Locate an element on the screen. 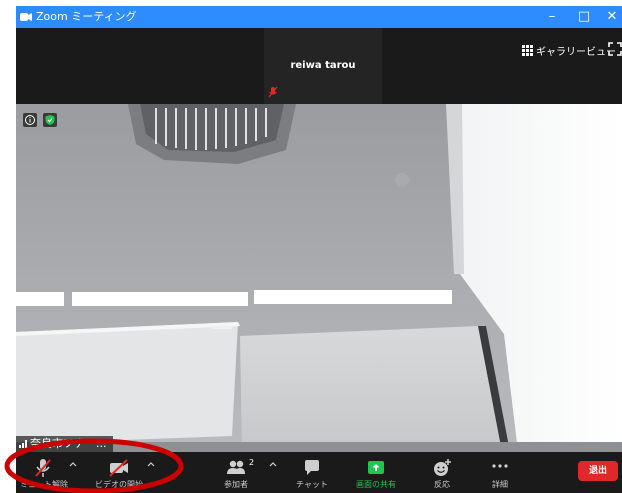  annotation-ellipse is located at coordinates (94, 465).